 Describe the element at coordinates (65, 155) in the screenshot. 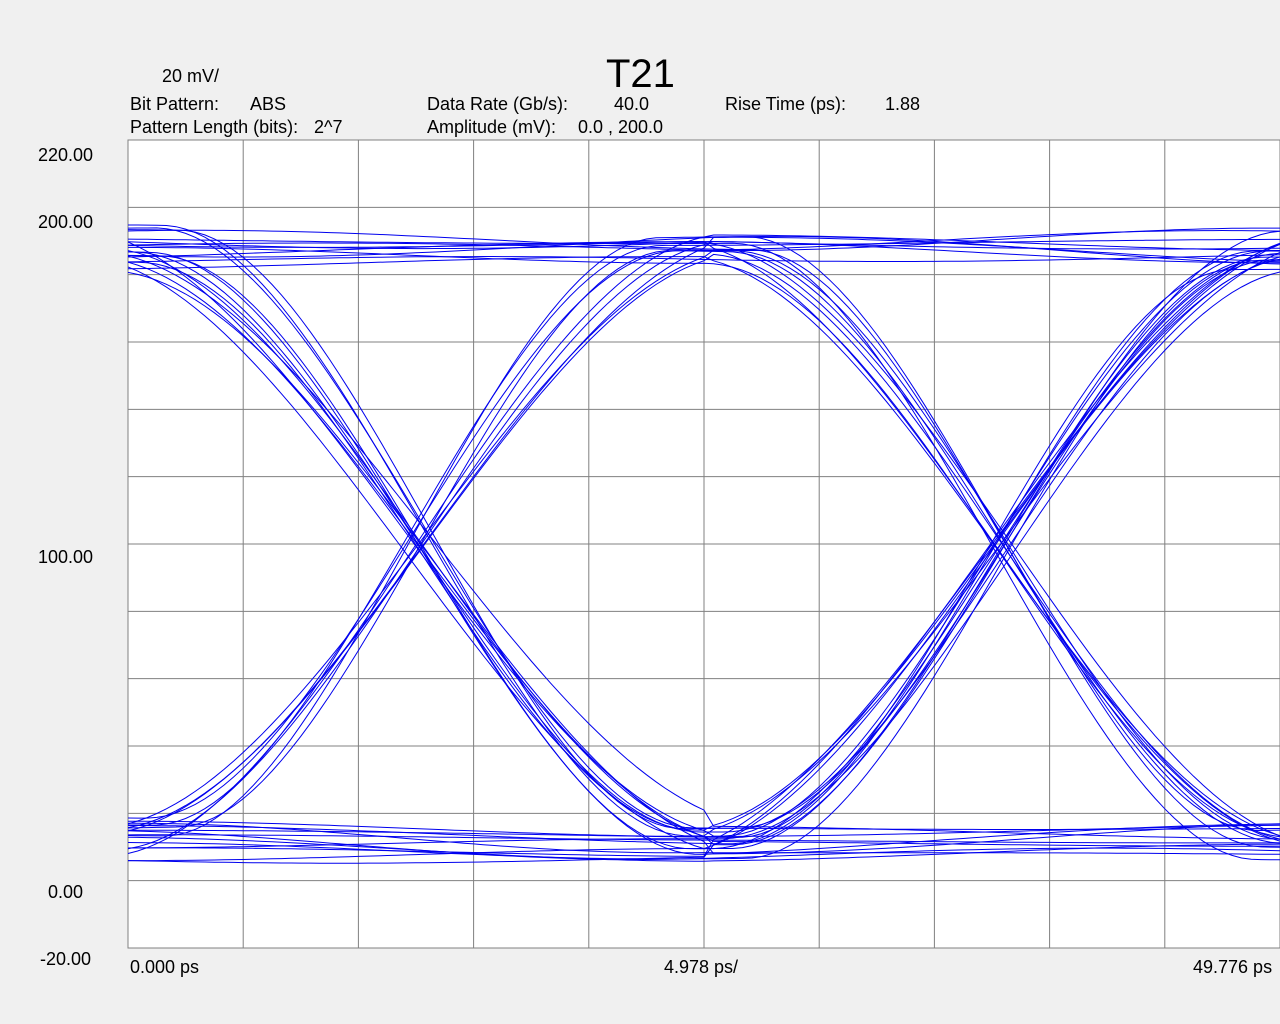

I see `y-tick-label: 220.00` at that location.